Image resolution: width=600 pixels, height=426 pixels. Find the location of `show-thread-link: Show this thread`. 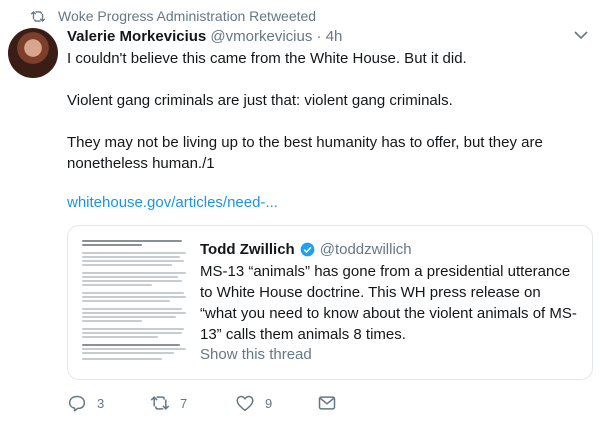

show-thread-link: Show this thread is located at coordinates (256, 354).